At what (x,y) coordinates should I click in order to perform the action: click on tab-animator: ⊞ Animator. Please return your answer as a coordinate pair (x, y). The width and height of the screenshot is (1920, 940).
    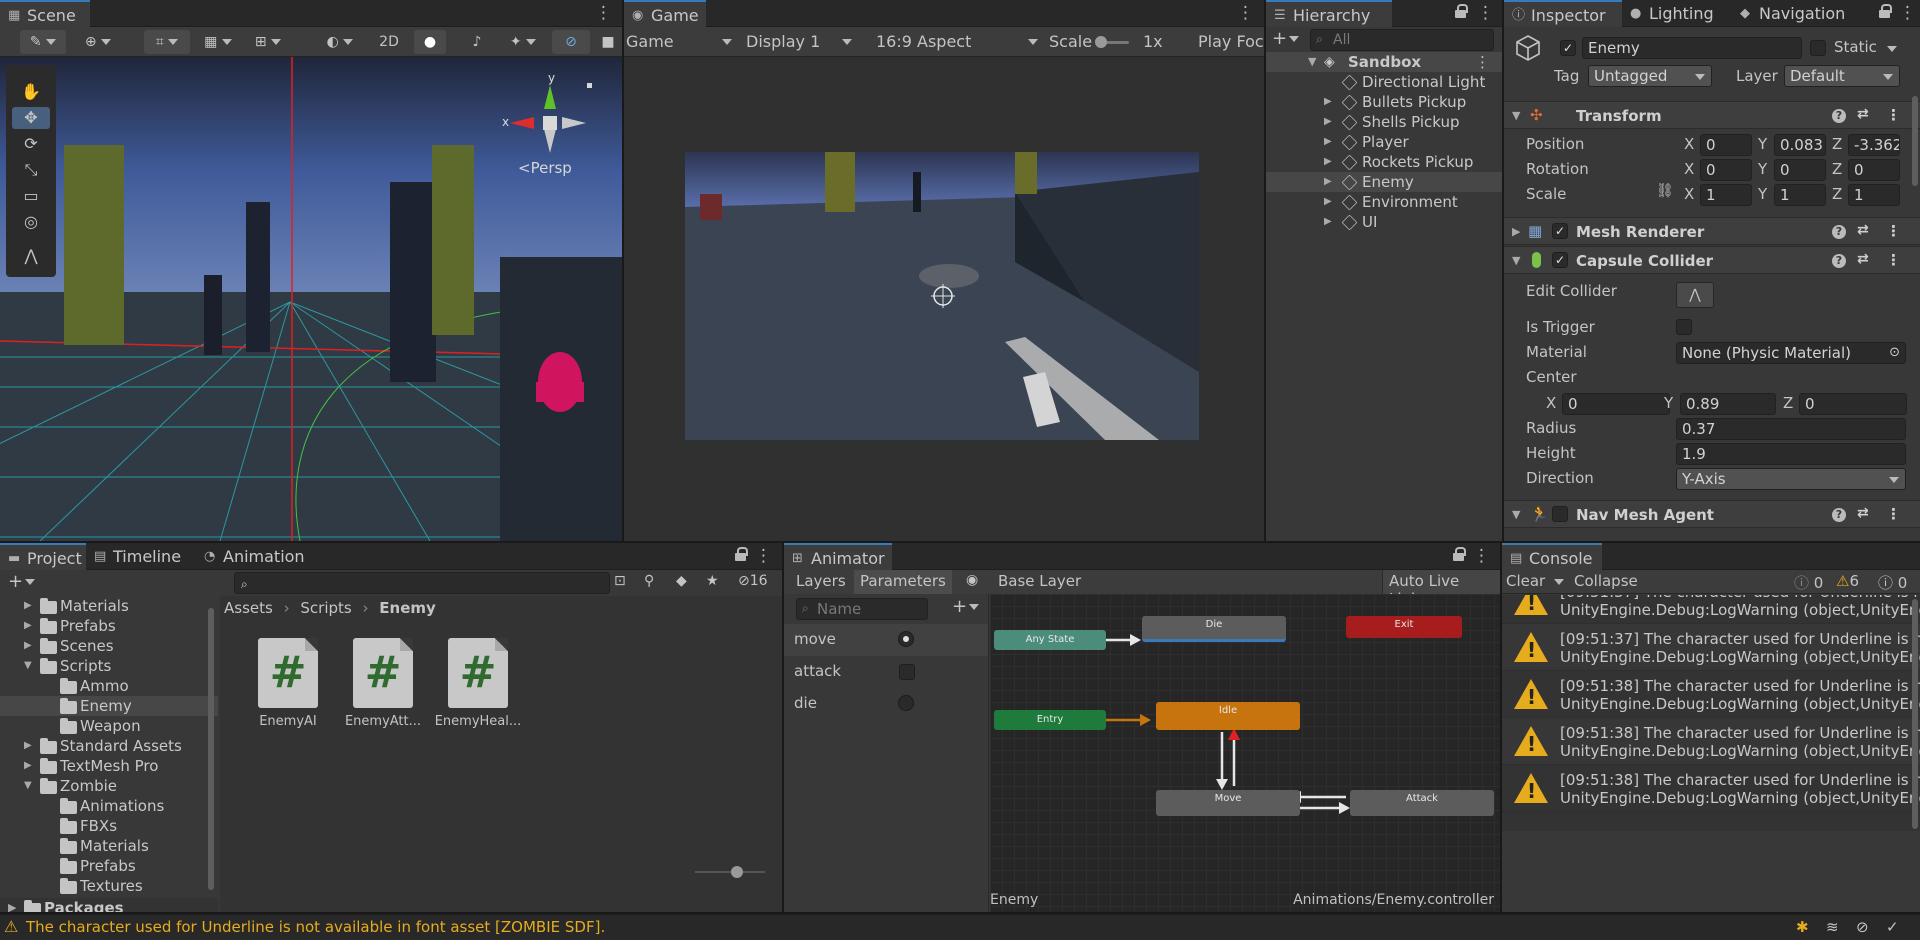
    Looking at the image, I should click on (838, 556).